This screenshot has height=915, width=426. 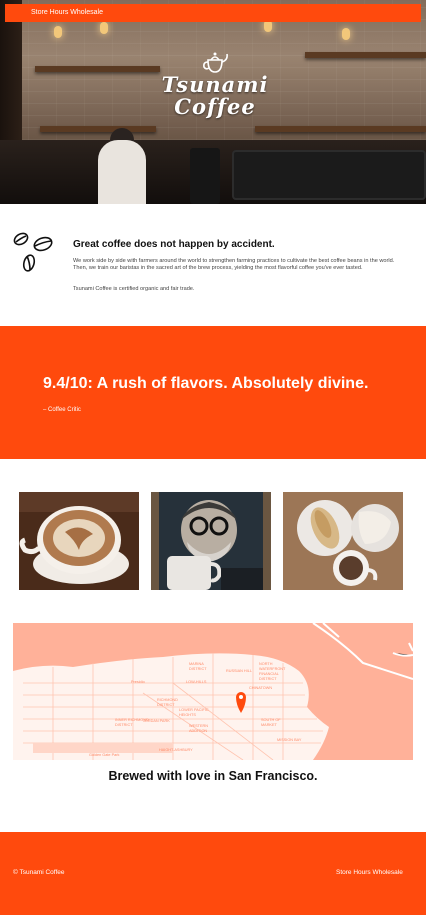 I want to click on photo-man-drinking-coffee, so click(x=211, y=541).